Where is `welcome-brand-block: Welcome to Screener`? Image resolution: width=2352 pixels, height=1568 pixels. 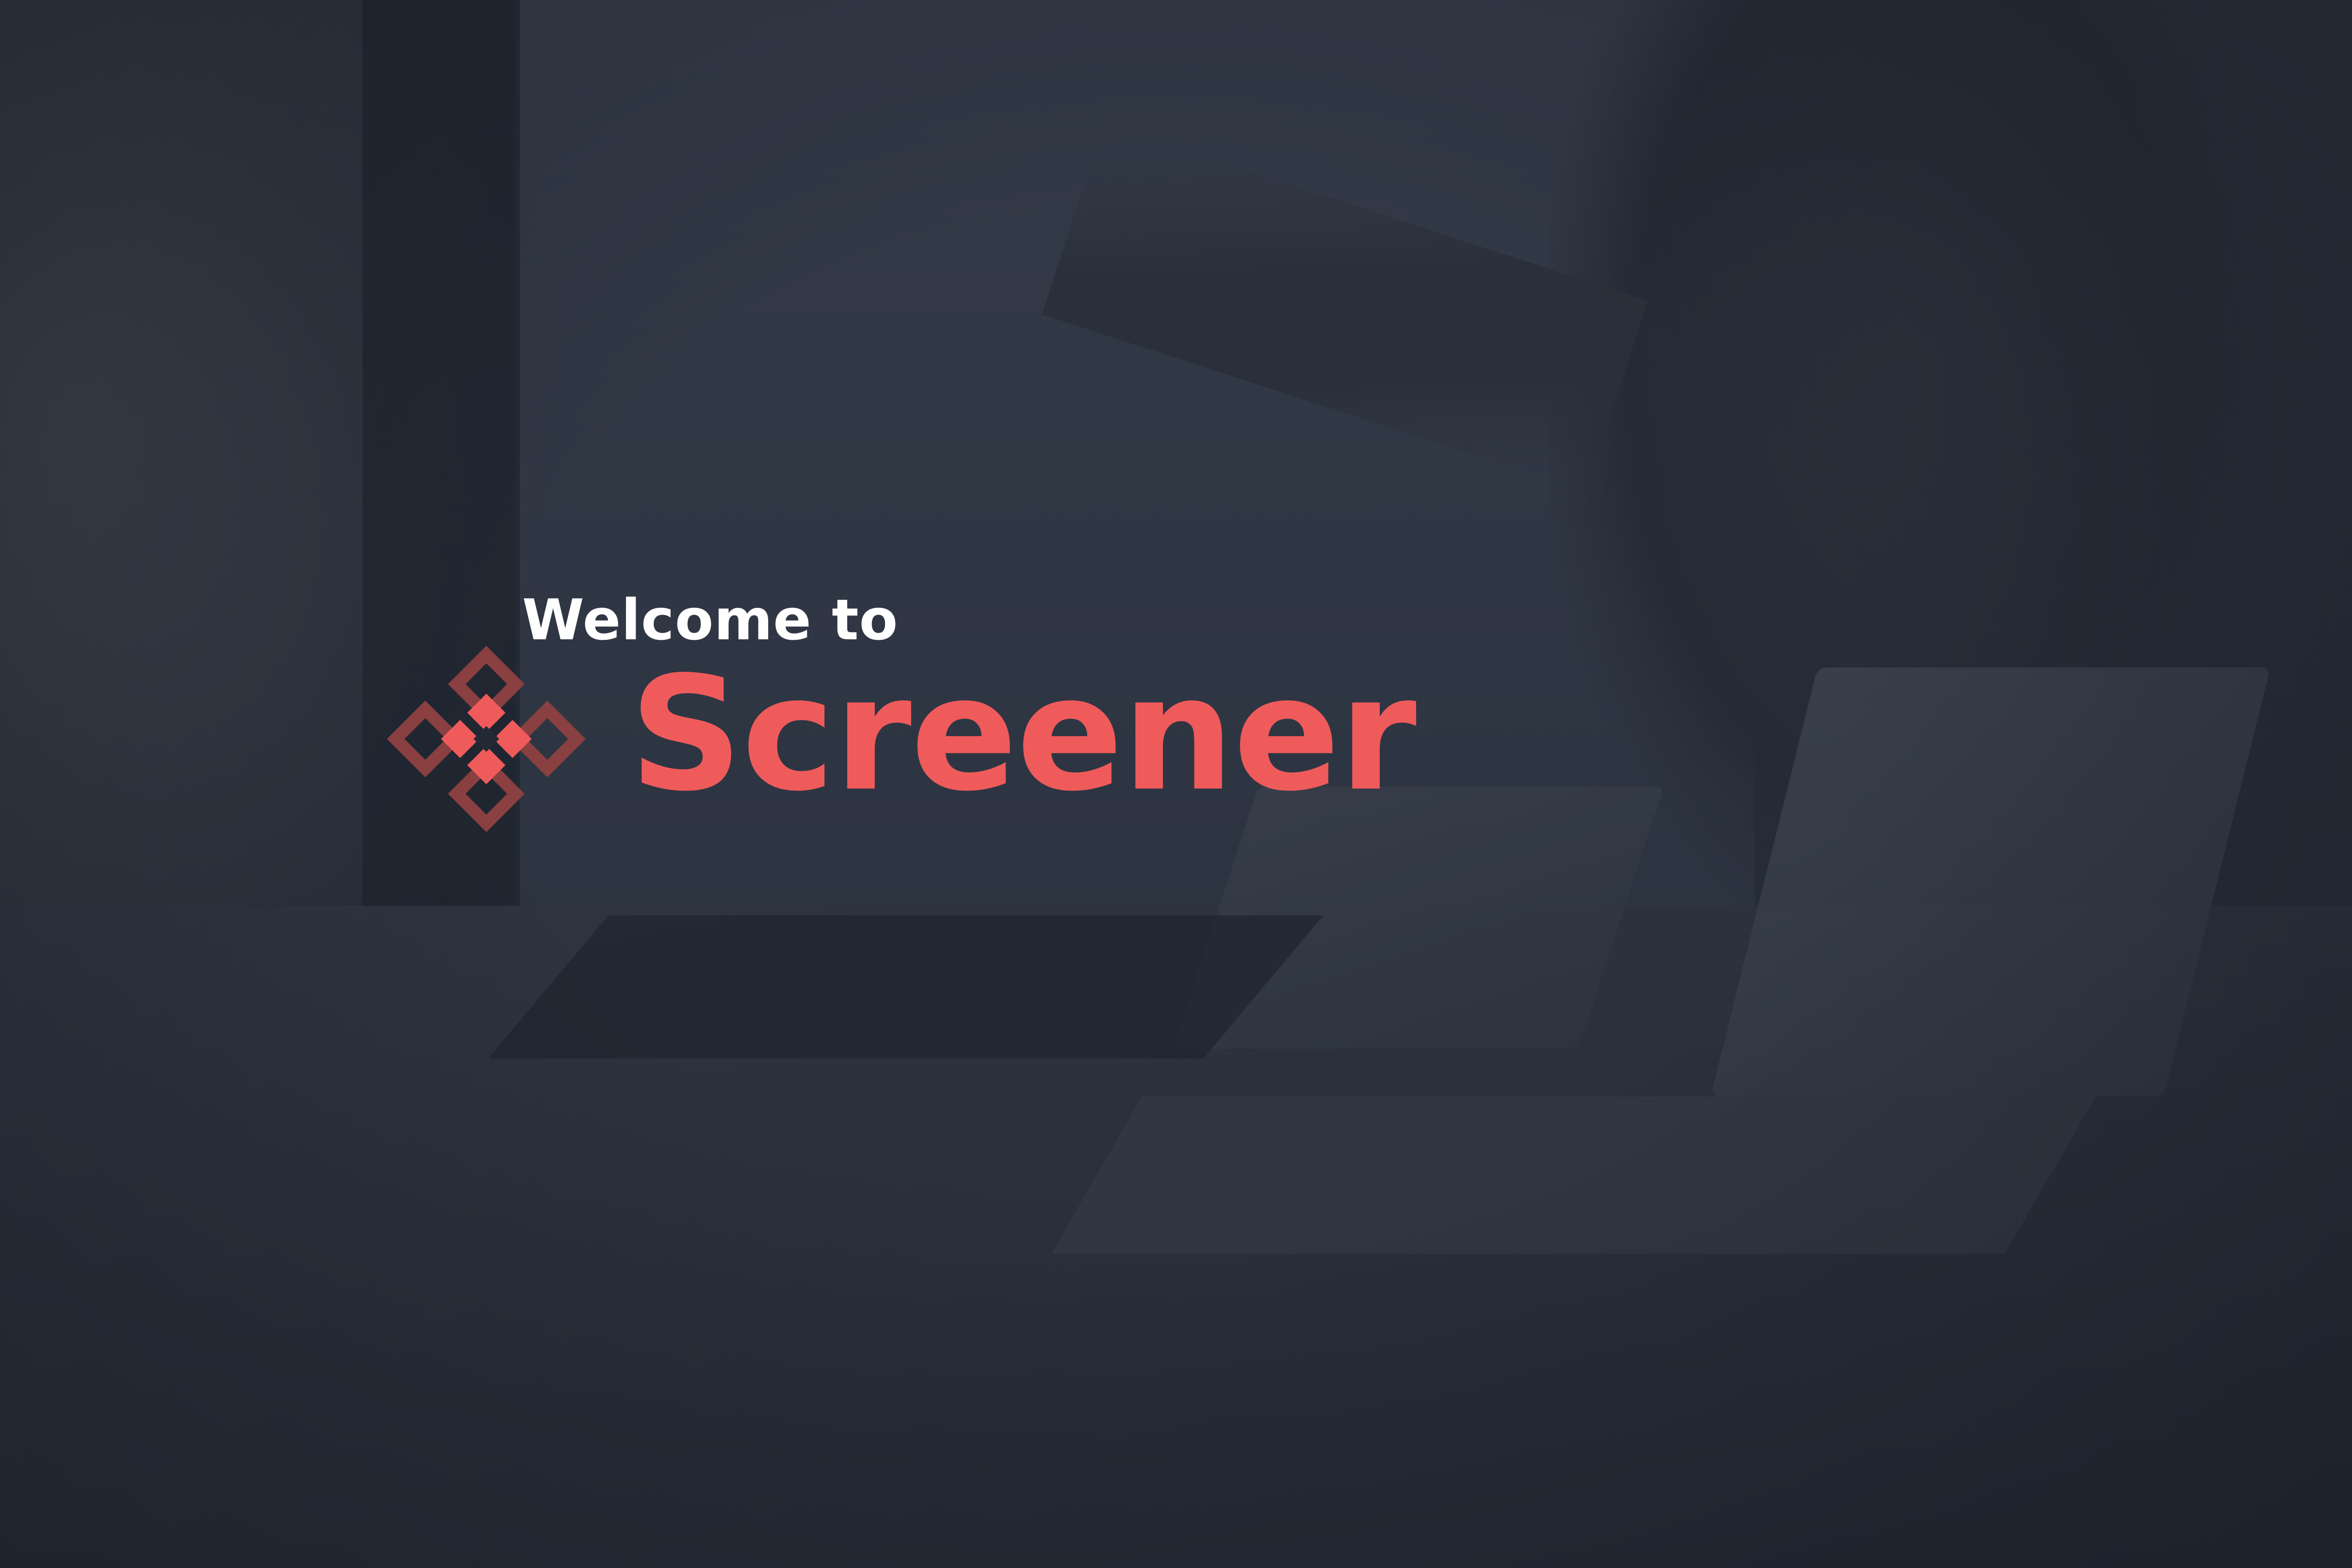
welcome-brand-block: Welcome to Screener is located at coordinates (1029, 710).